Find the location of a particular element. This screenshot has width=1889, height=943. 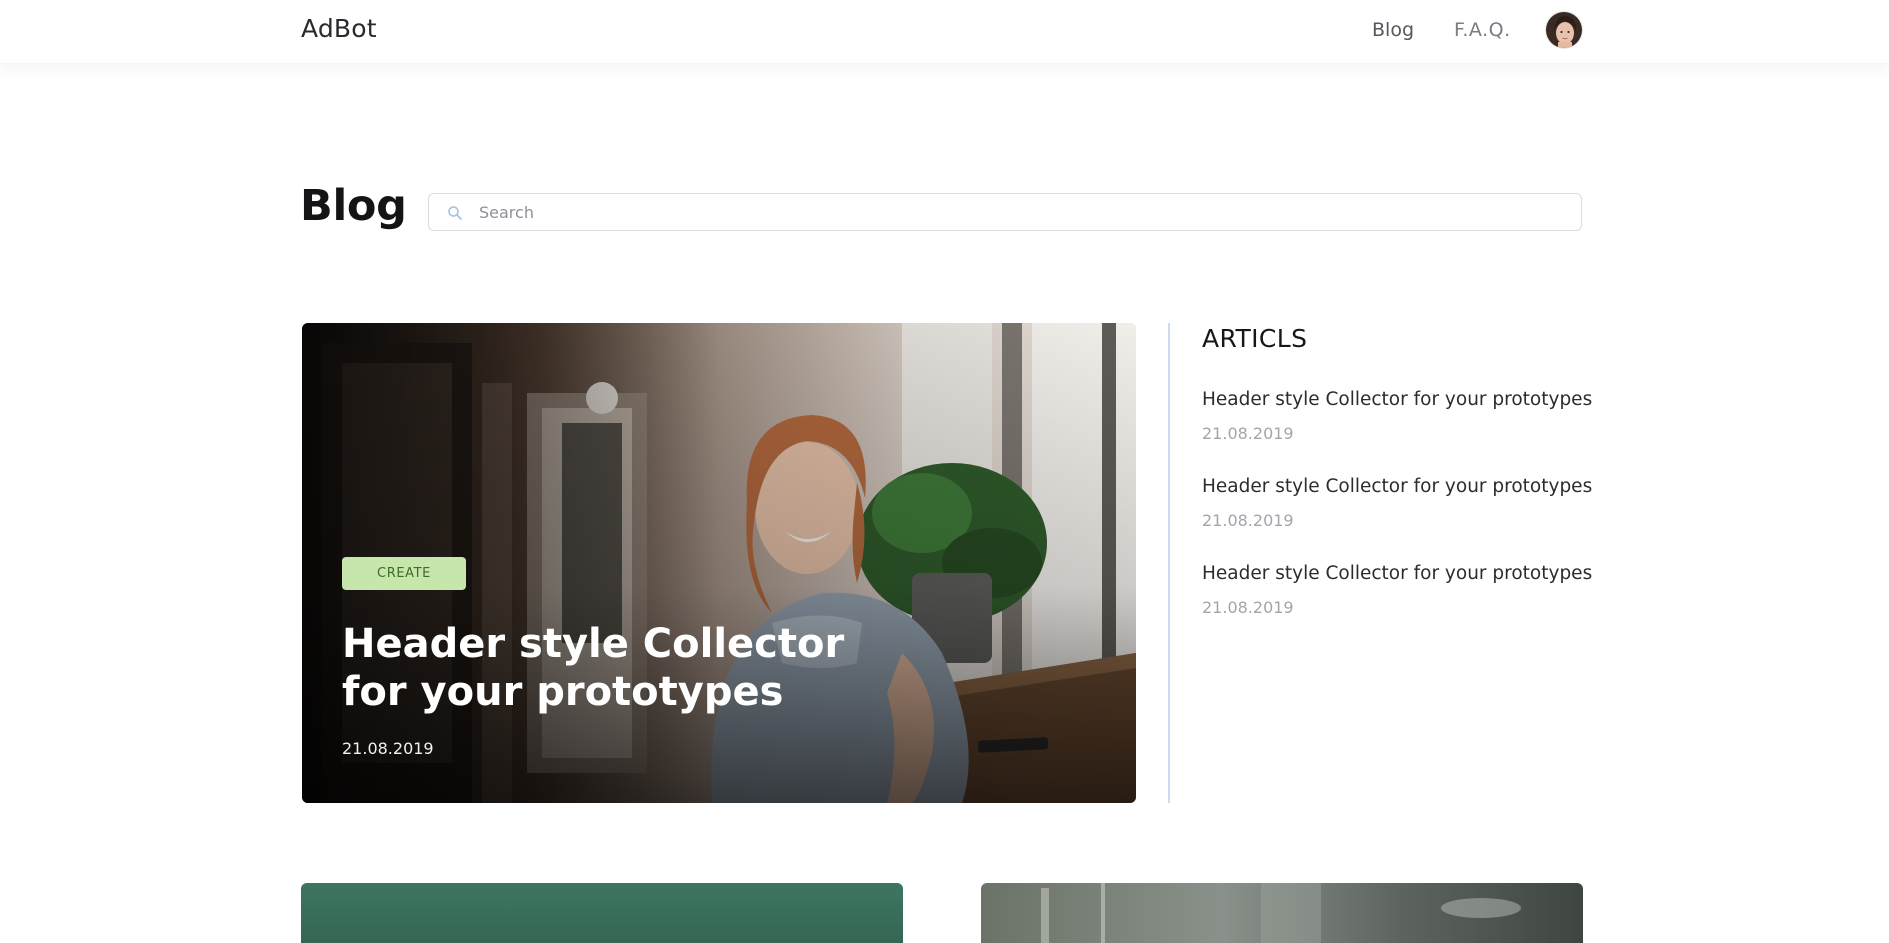

search-box is located at coordinates (1005, 212).